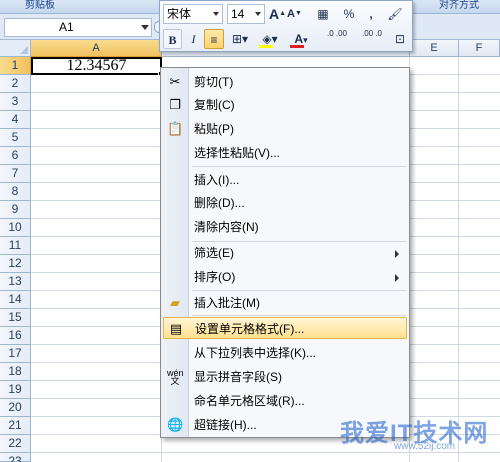 This screenshot has width=500, height=462. I want to click on format-painter-button: 🖌, so click(395, 14).